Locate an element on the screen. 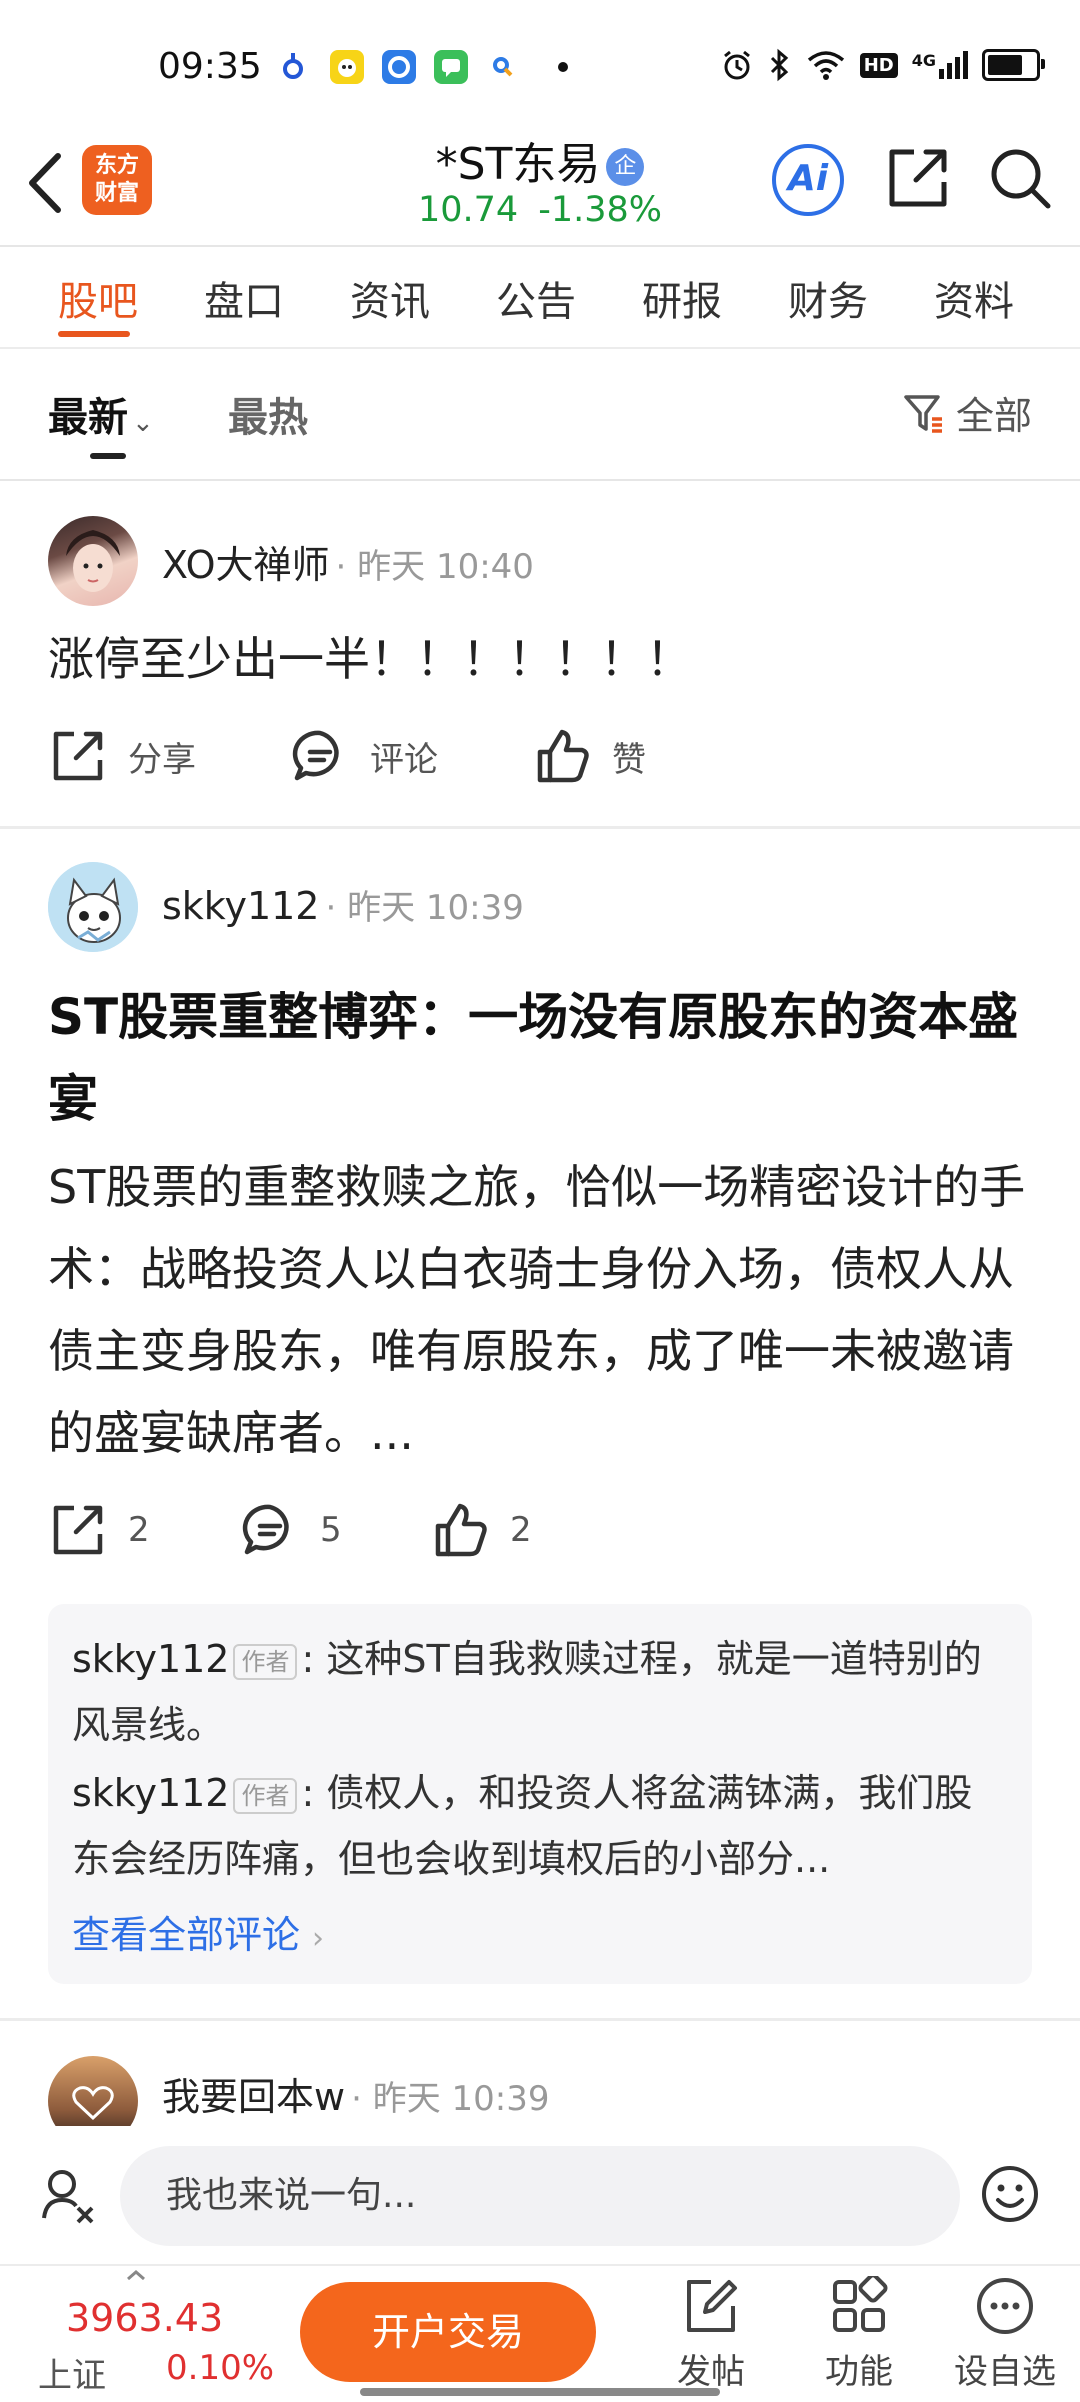 The width and height of the screenshot is (1080, 2402). tab-guba: 股吧 is located at coordinates (98, 298).